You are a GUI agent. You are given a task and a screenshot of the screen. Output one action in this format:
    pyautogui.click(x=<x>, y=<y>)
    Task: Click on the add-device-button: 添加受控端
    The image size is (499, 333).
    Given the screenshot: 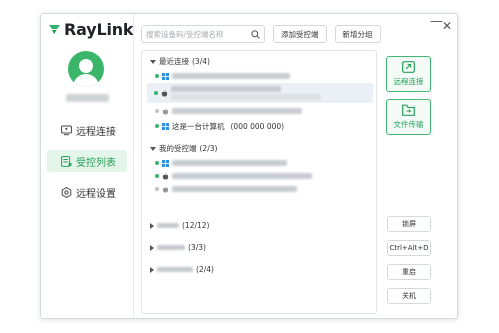 What is the action you would take?
    pyautogui.click(x=300, y=34)
    